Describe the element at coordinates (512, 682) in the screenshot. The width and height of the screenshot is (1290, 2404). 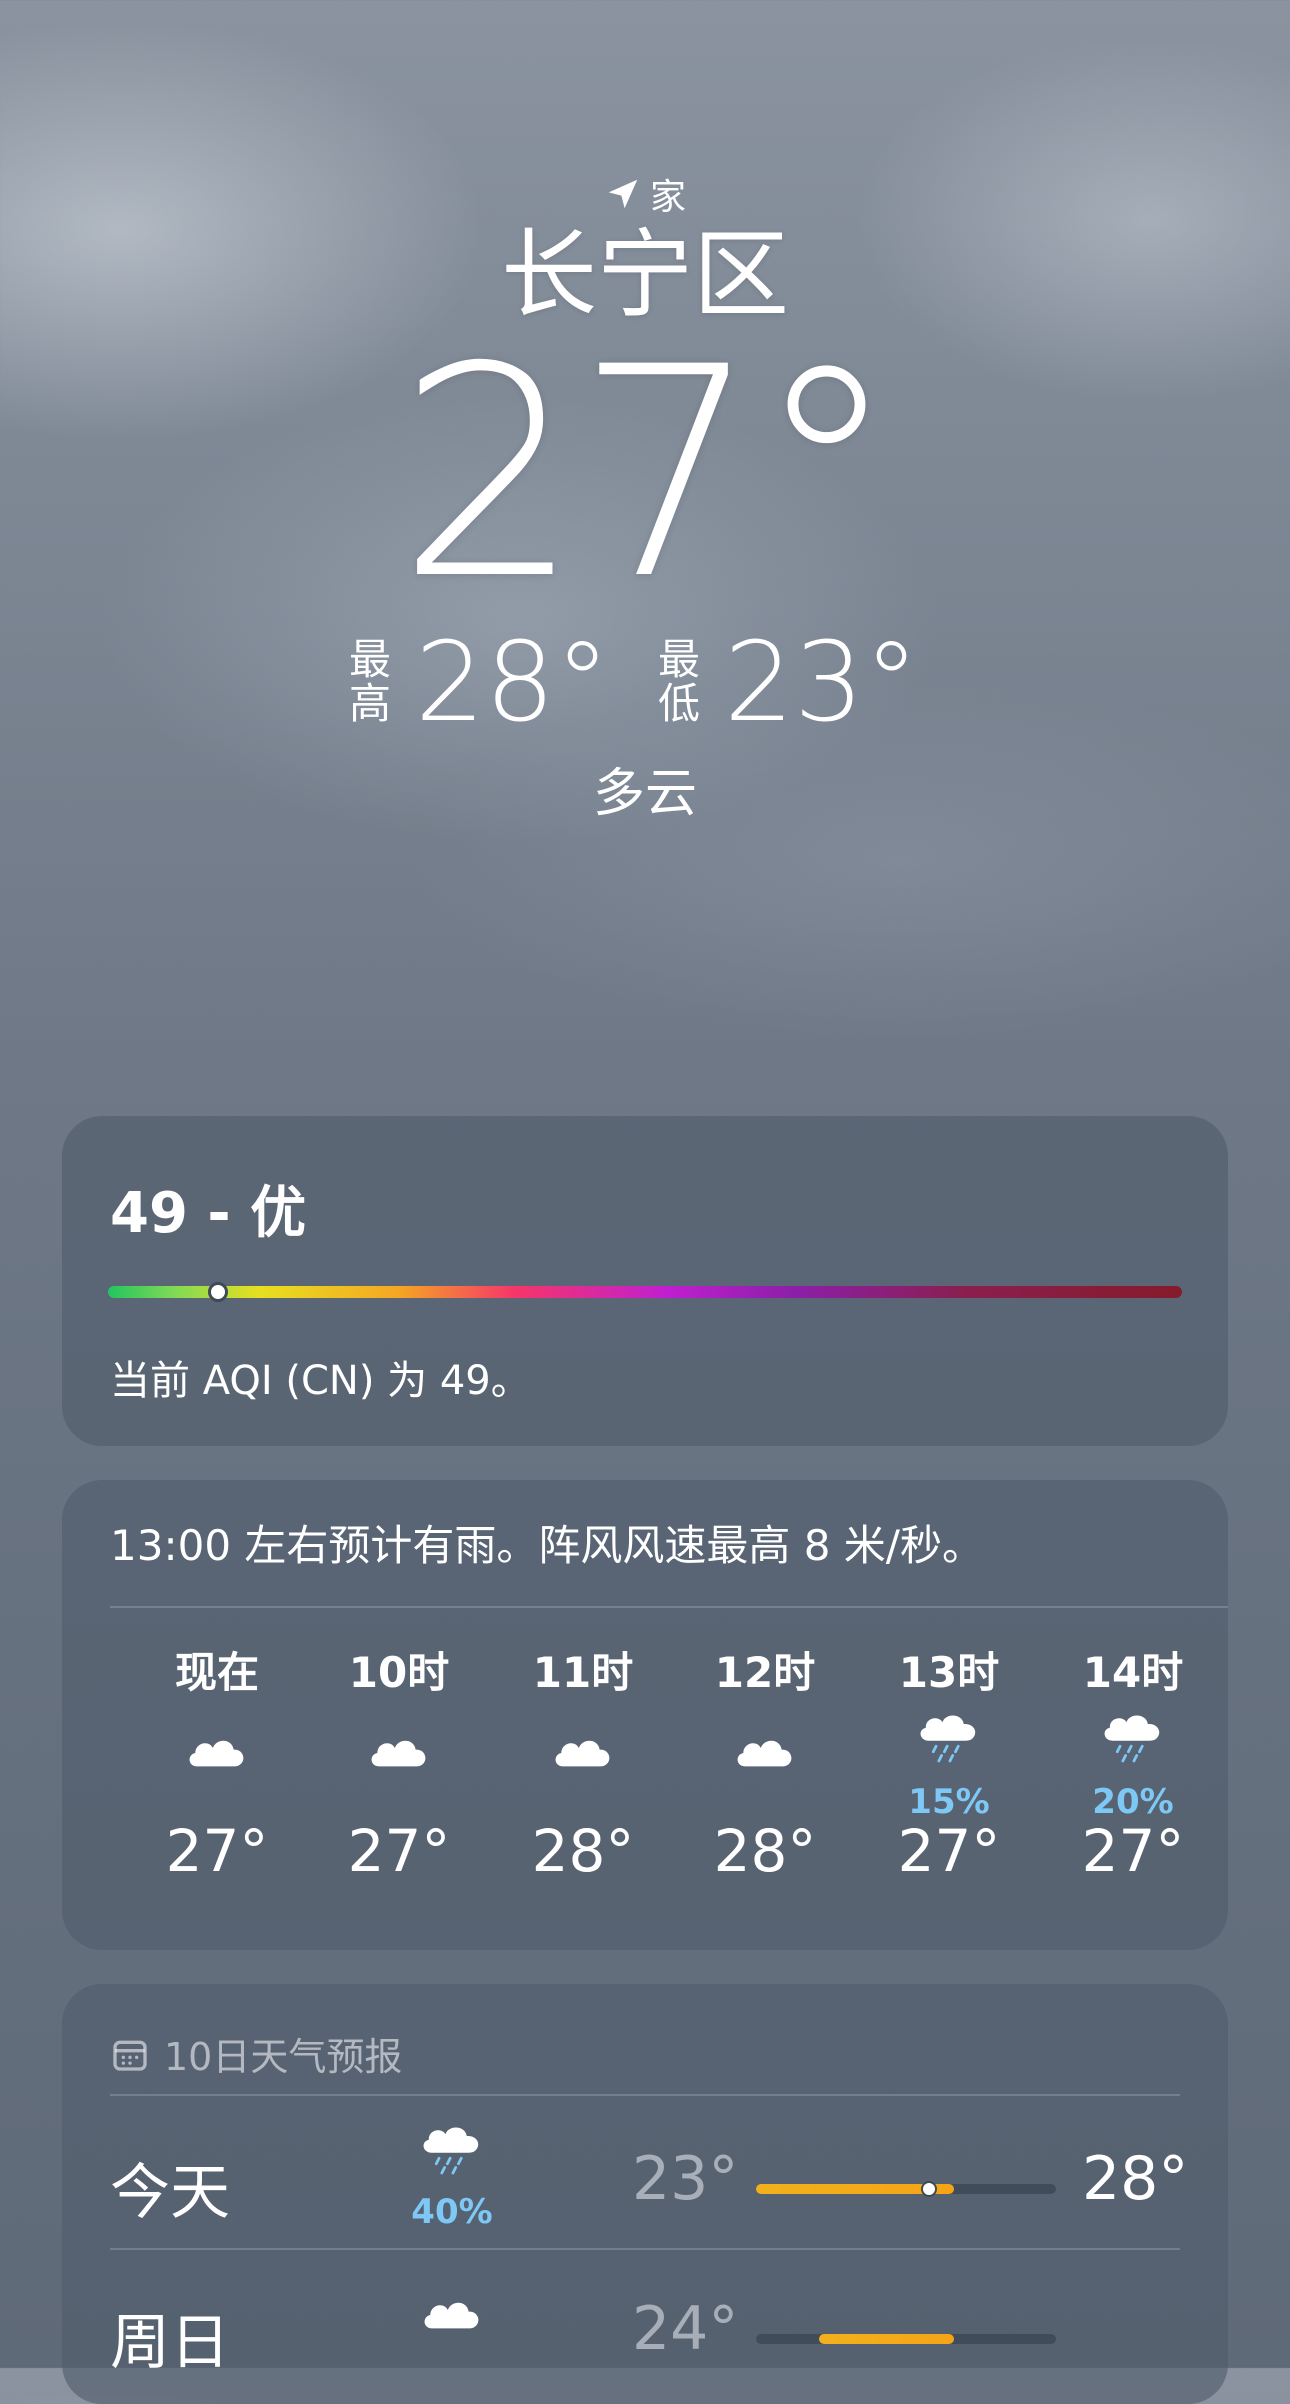
I see `high-temperature: 28°` at that location.